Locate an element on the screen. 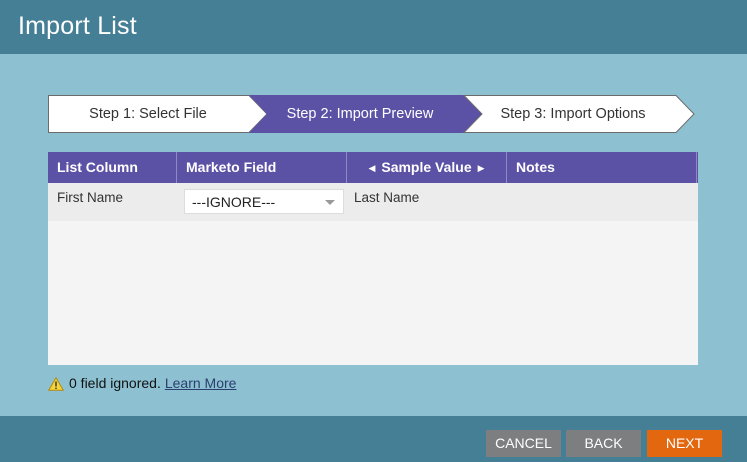  sample-value-label: Sample Value is located at coordinates (426, 167).